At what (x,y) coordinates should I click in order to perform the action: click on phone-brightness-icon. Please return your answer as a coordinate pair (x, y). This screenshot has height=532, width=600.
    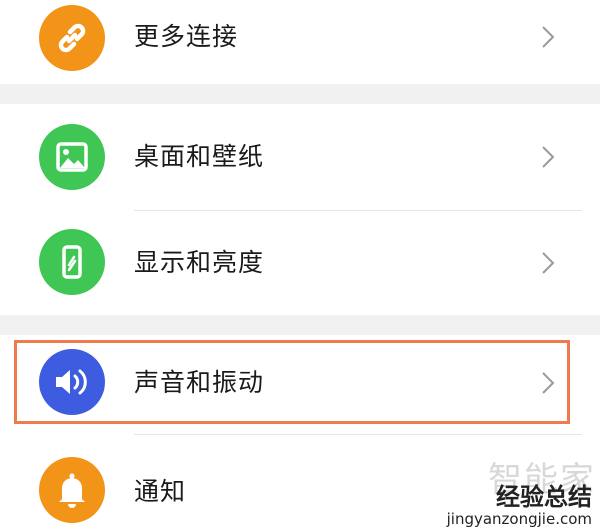
    Looking at the image, I should click on (72, 262).